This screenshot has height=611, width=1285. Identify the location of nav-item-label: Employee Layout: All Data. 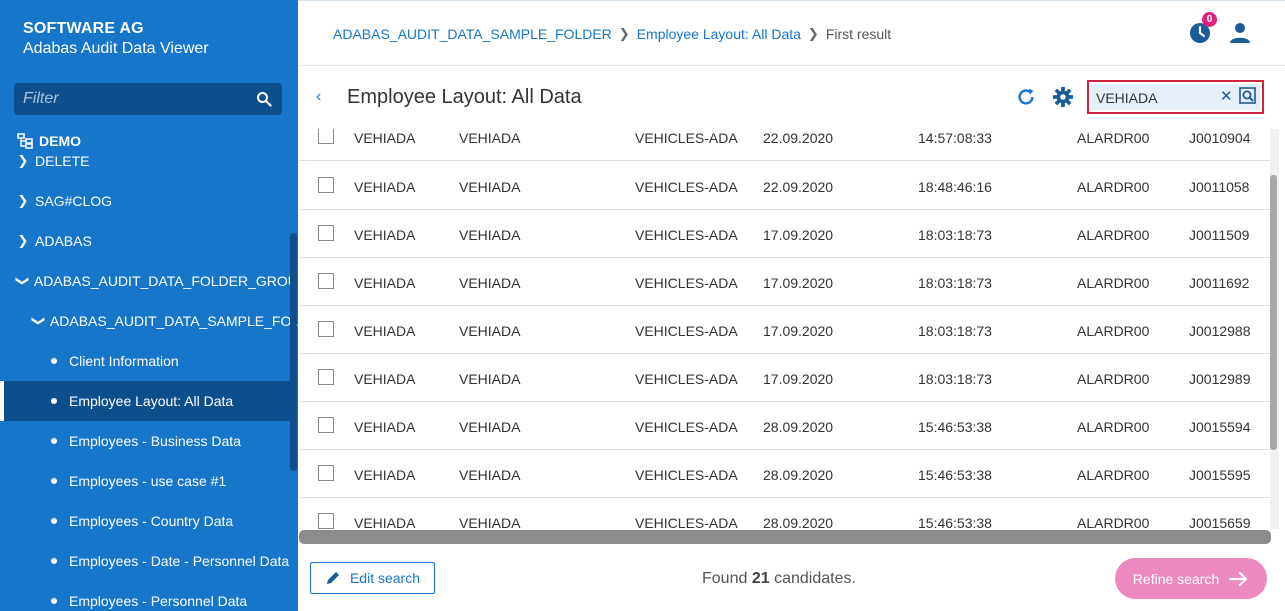
(151, 401).